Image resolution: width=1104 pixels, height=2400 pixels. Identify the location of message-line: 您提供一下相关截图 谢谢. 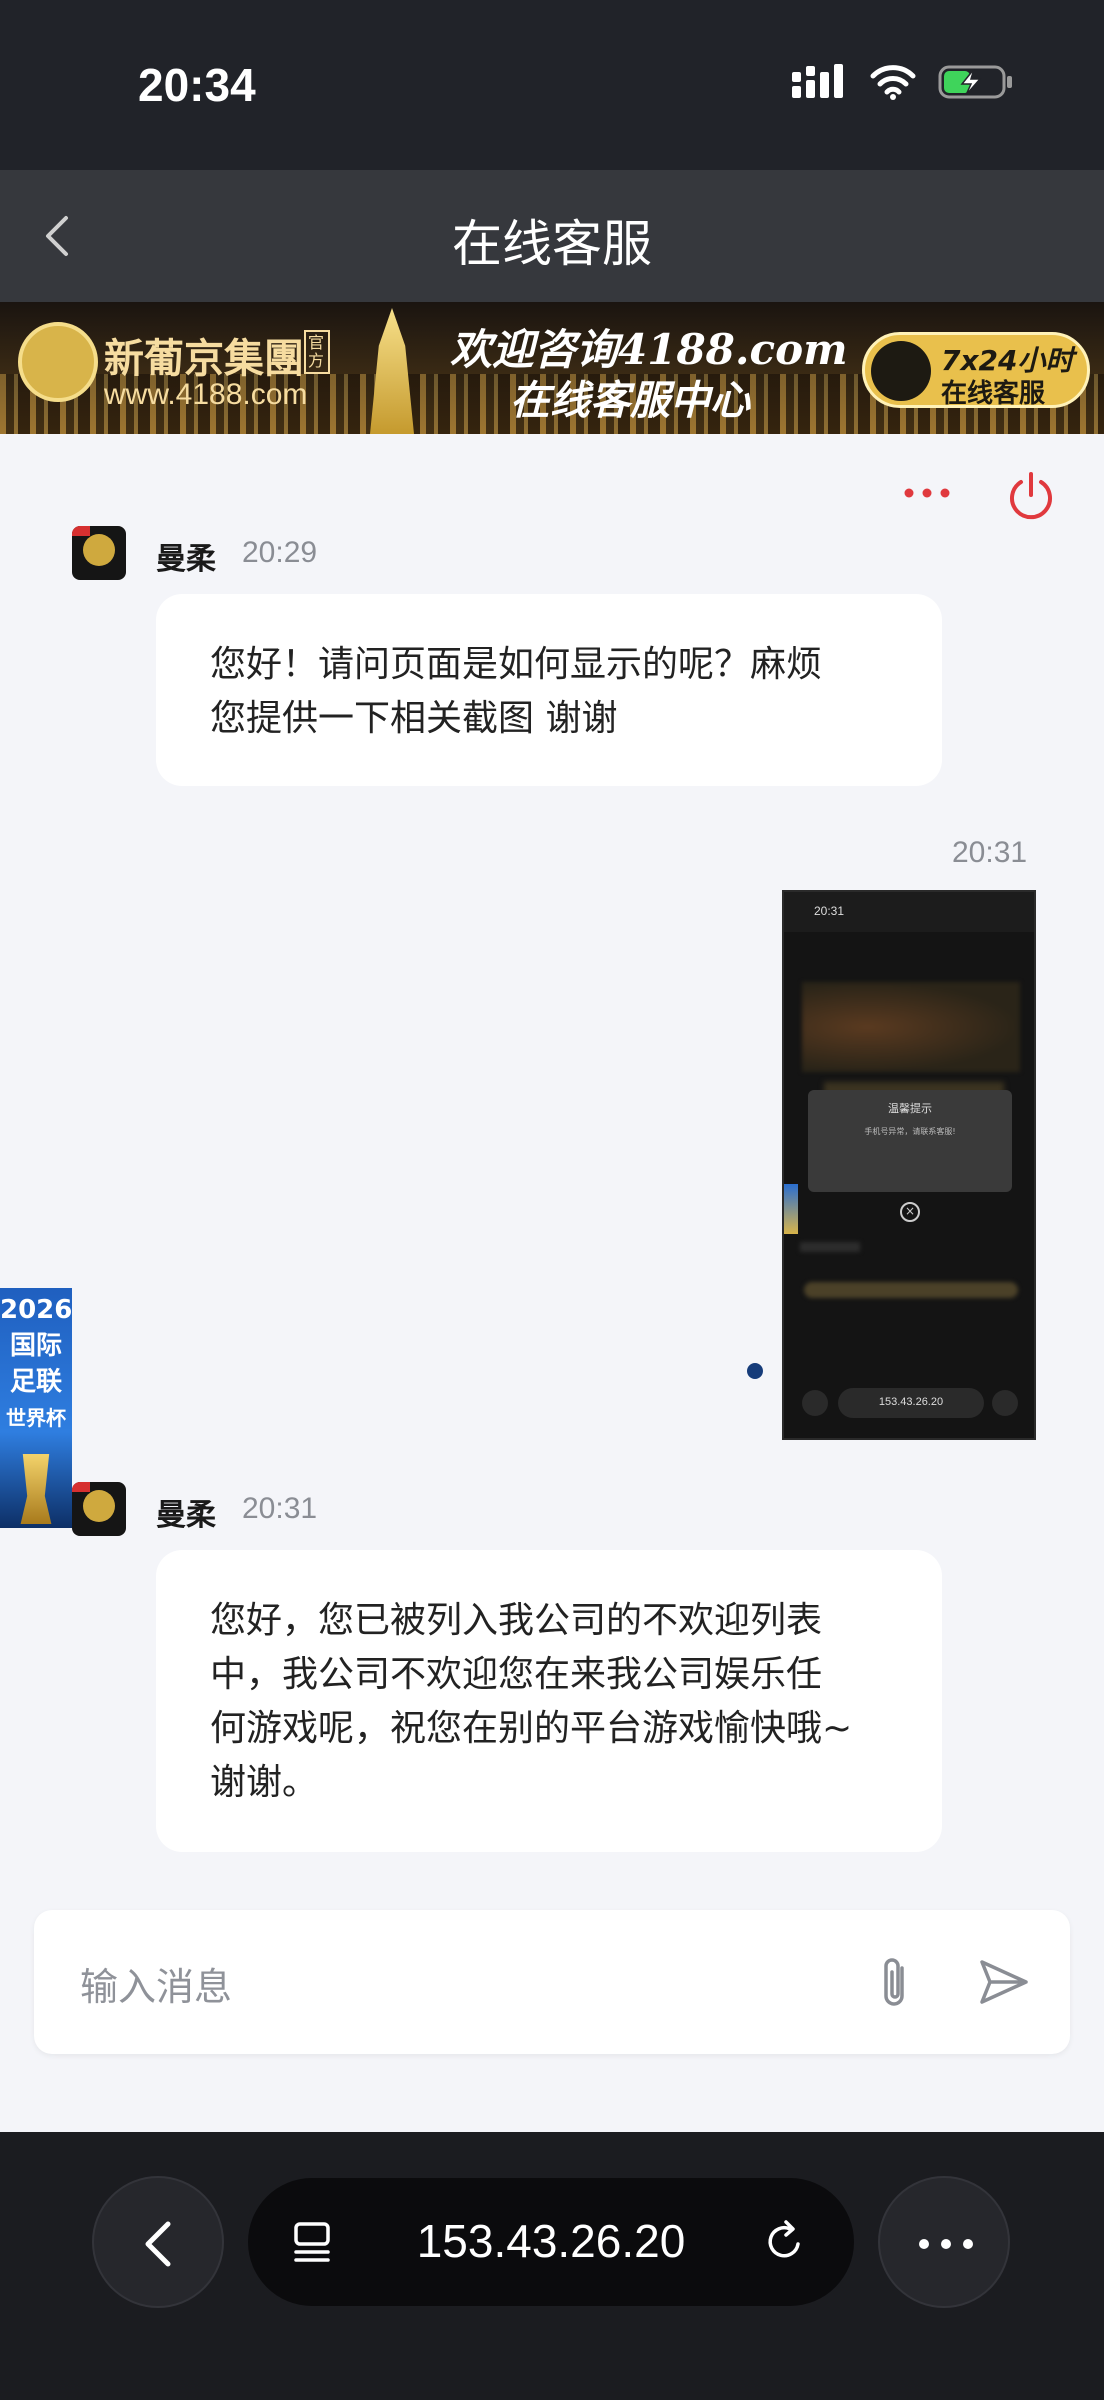
(414, 718).